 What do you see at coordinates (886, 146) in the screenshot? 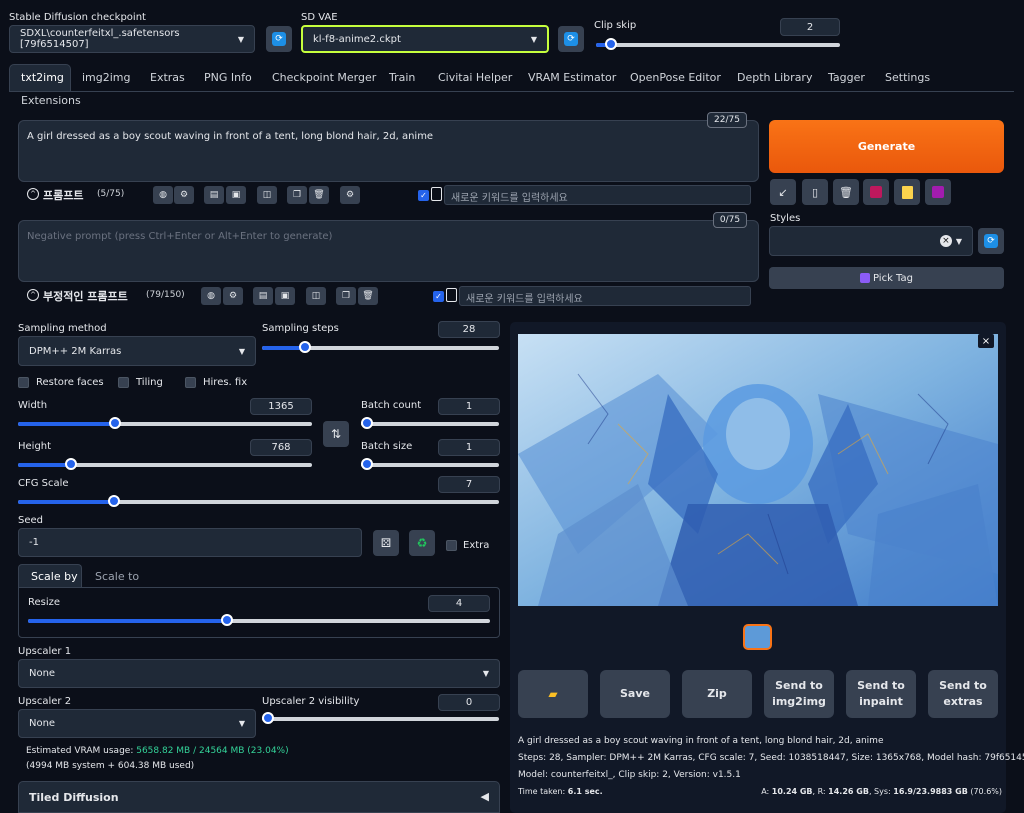
I see `generate-button: Generate` at bounding box center [886, 146].